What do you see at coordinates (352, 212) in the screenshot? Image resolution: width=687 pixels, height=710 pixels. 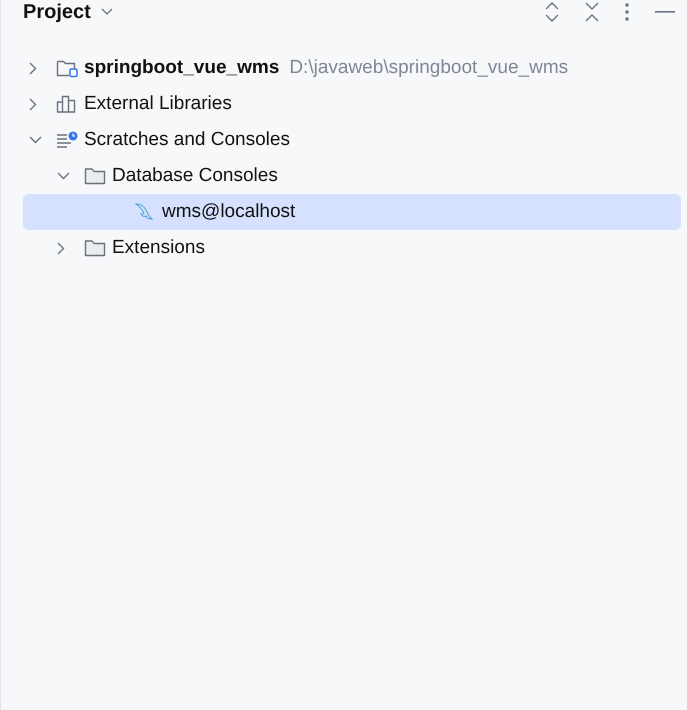 I see `tree-item: wms@localhost` at bounding box center [352, 212].